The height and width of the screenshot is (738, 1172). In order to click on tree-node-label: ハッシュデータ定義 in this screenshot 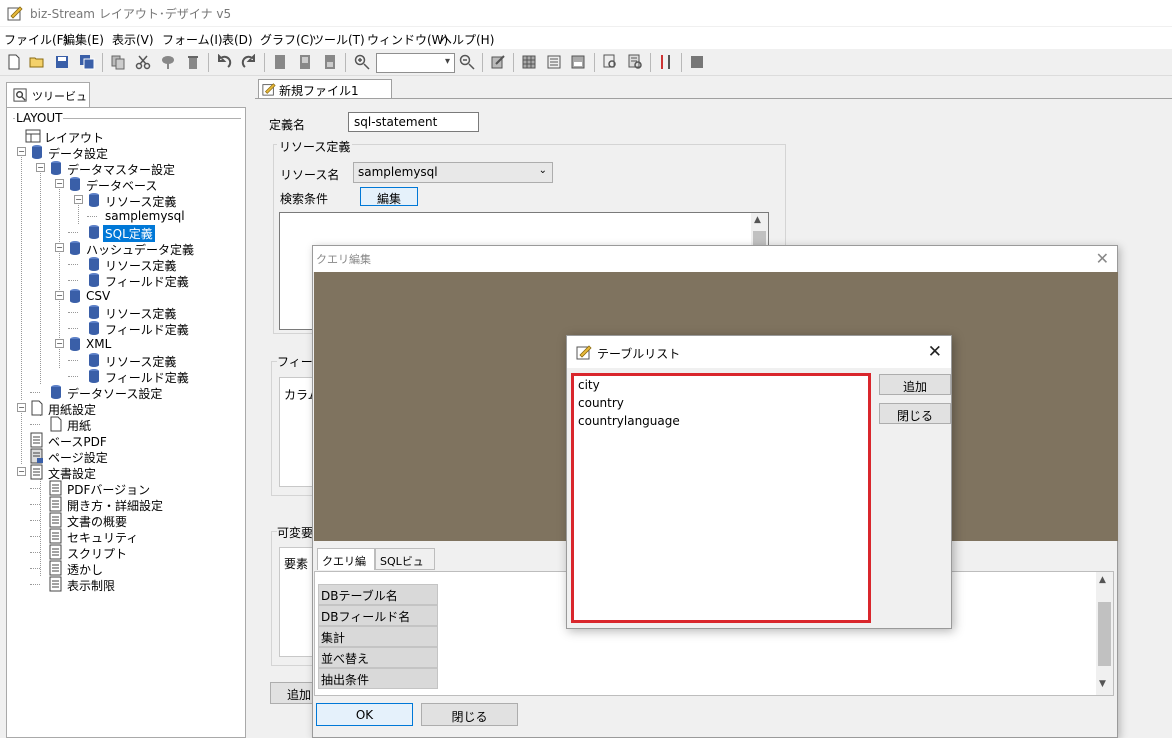, I will do `click(140, 250)`.